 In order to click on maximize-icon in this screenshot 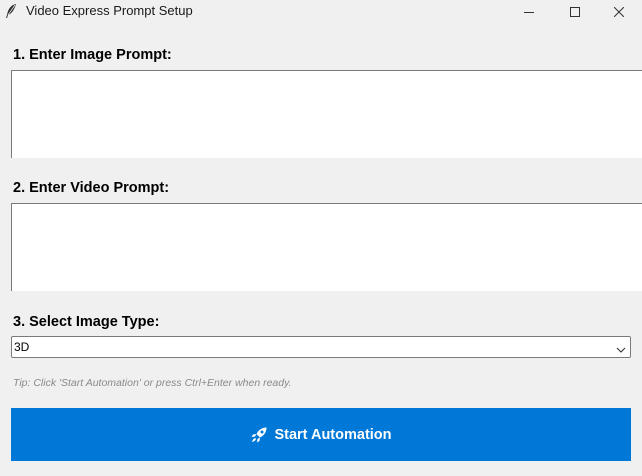, I will do `click(575, 12)`.